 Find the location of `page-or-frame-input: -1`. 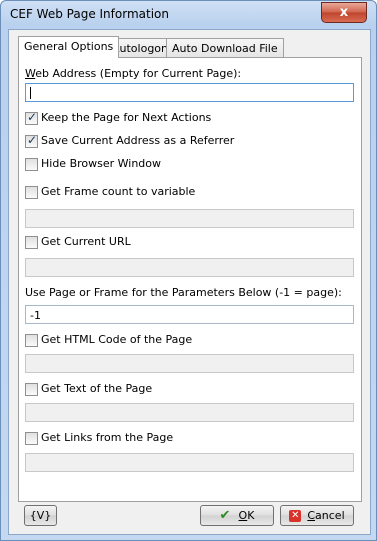

page-or-frame-input: -1 is located at coordinates (189, 314).